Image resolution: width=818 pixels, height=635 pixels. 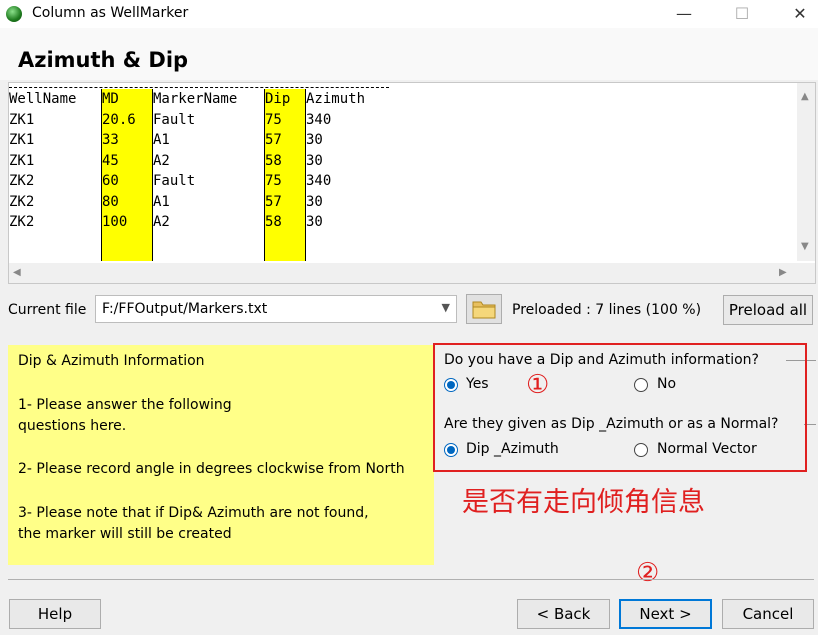 What do you see at coordinates (806, 273) in the screenshot?
I see `scrollbar-corner` at bounding box center [806, 273].